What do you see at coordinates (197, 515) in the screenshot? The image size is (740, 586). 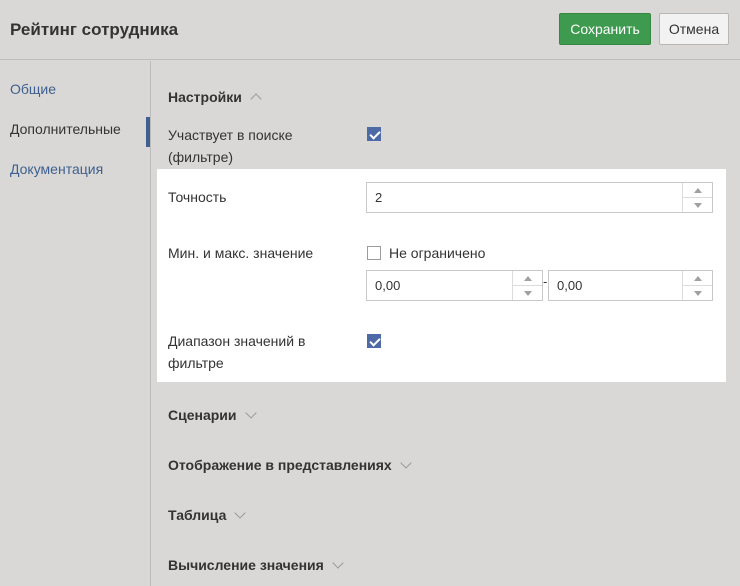 I see `section-table-title: Таблица` at bounding box center [197, 515].